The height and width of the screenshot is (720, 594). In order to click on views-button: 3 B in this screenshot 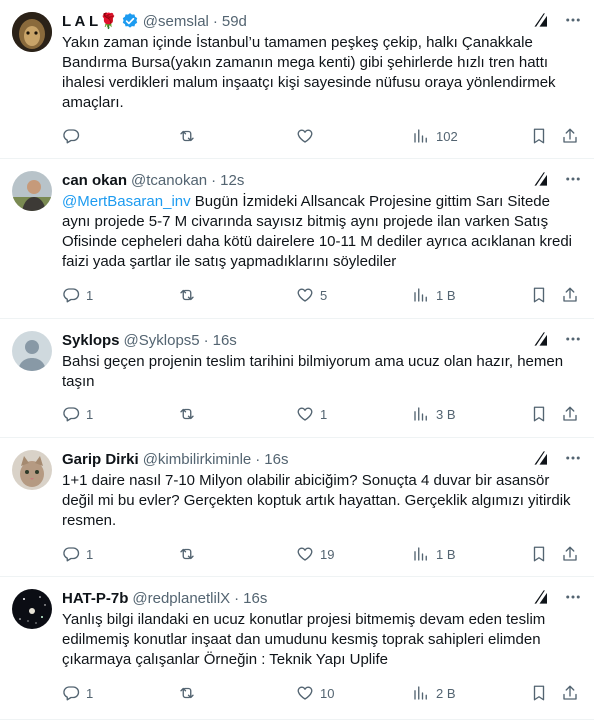, I will do `click(434, 414)`.